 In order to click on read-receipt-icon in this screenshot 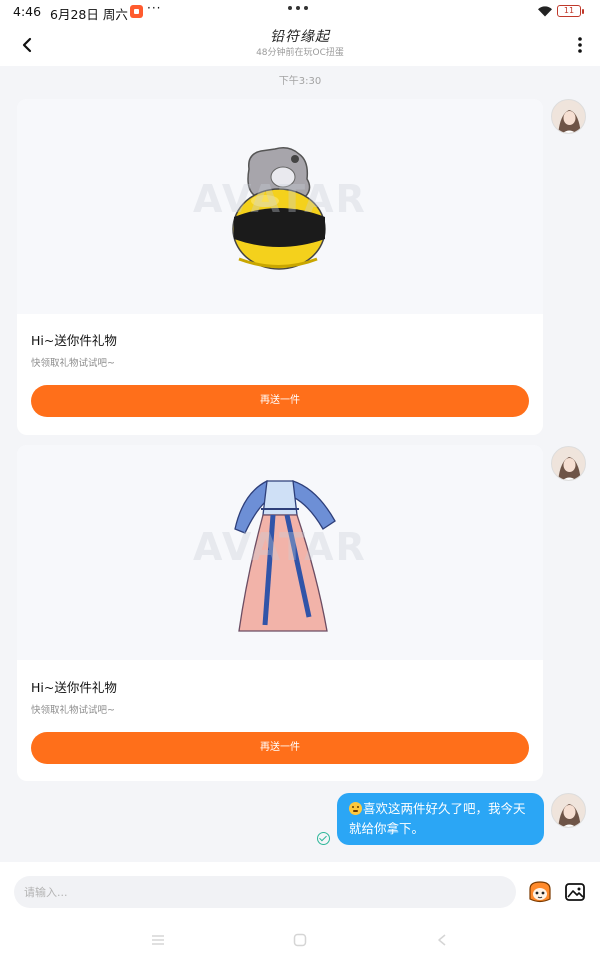, I will do `click(323, 838)`.